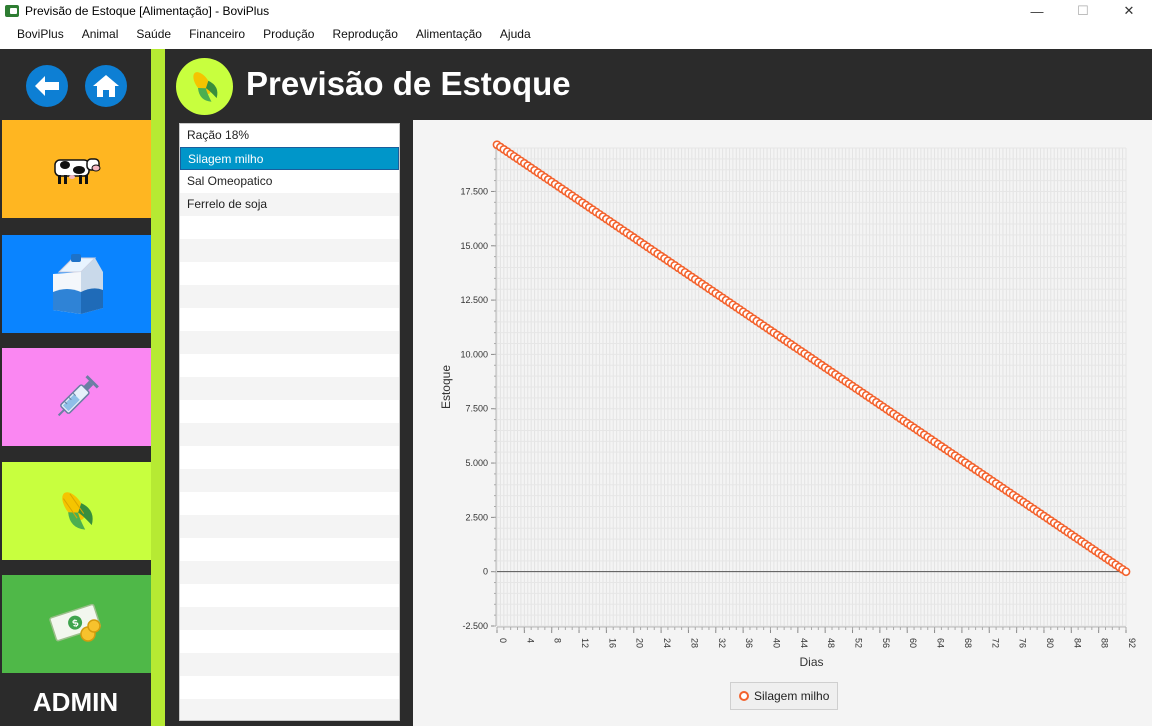  What do you see at coordinates (289, 135) in the screenshot?
I see `list-item: Ração 18%` at bounding box center [289, 135].